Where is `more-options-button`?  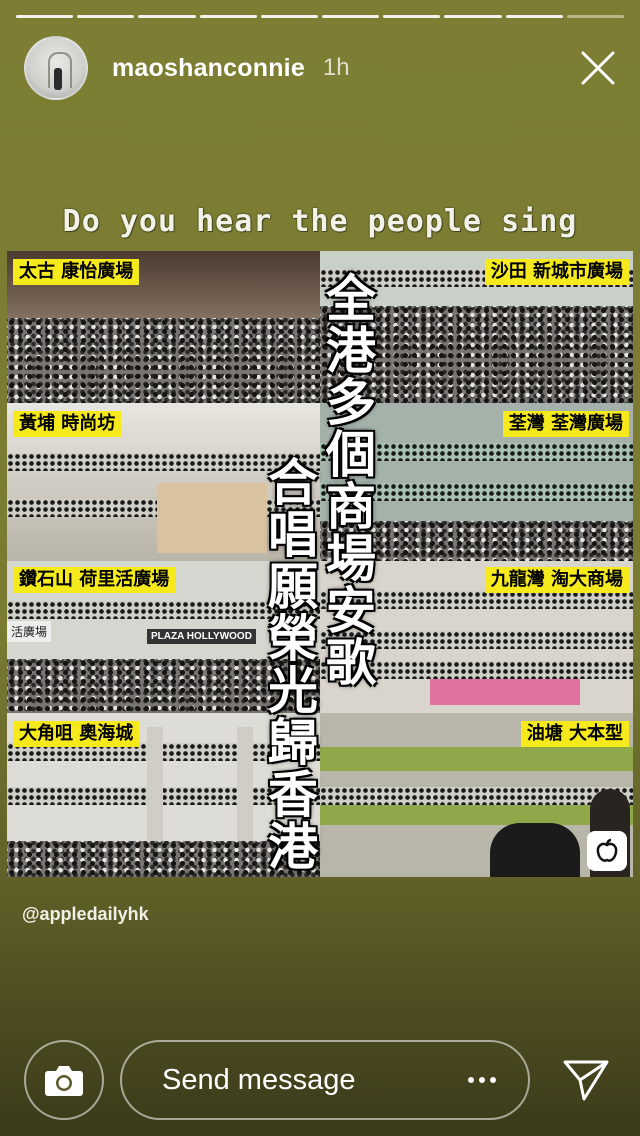 more-options-button is located at coordinates (482, 1080).